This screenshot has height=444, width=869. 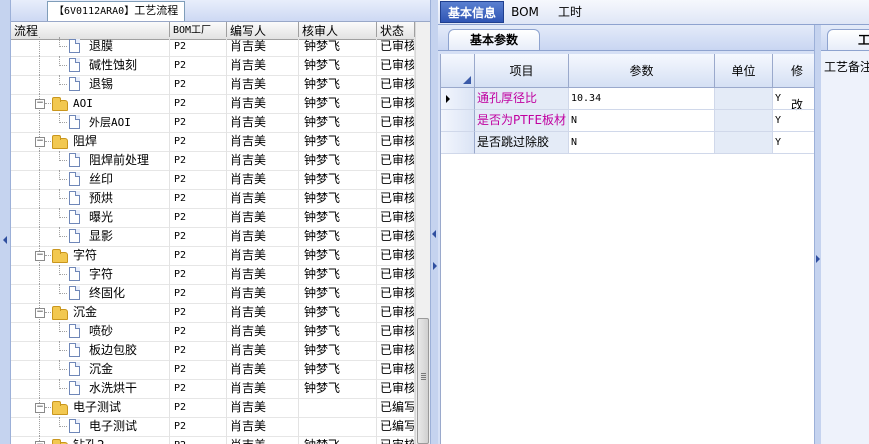 I want to click on select-all-icon, so click(x=467, y=80).